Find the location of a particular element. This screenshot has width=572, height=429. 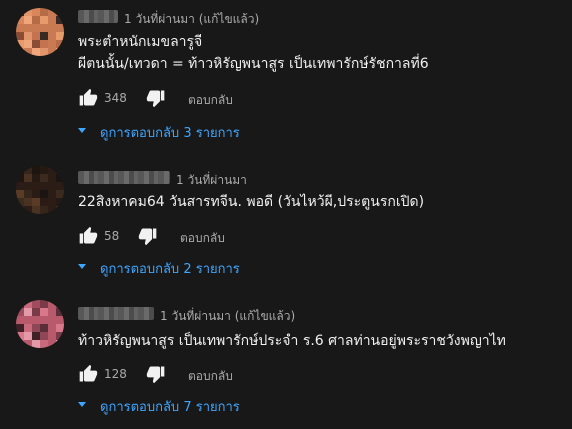

like-count: 58 is located at coordinates (112, 236).